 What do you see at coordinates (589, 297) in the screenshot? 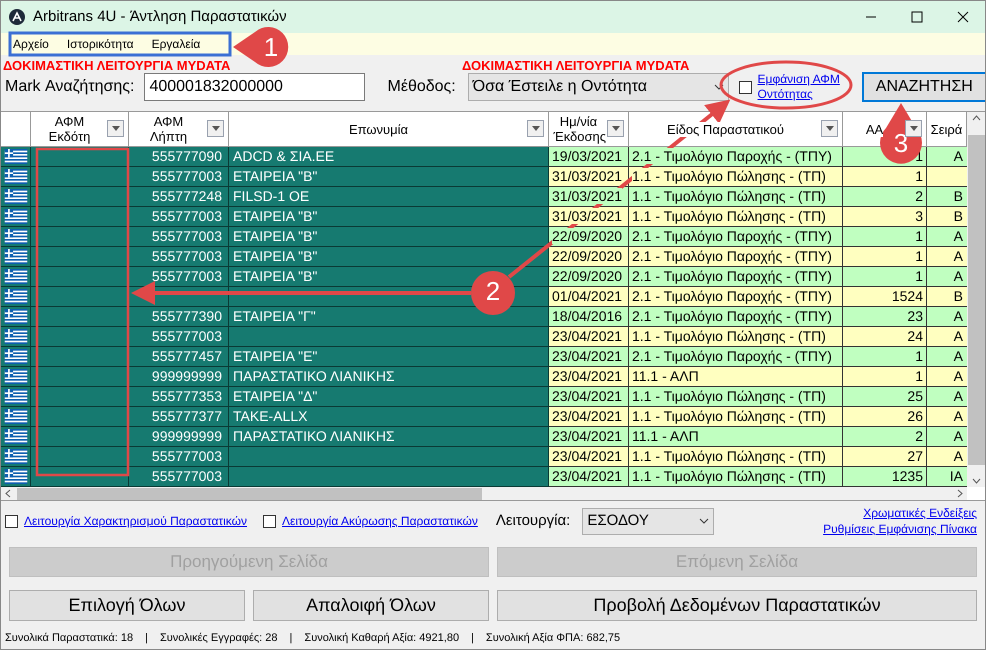
I see `table-cell: 01/04/2021` at bounding box center [589, 297].